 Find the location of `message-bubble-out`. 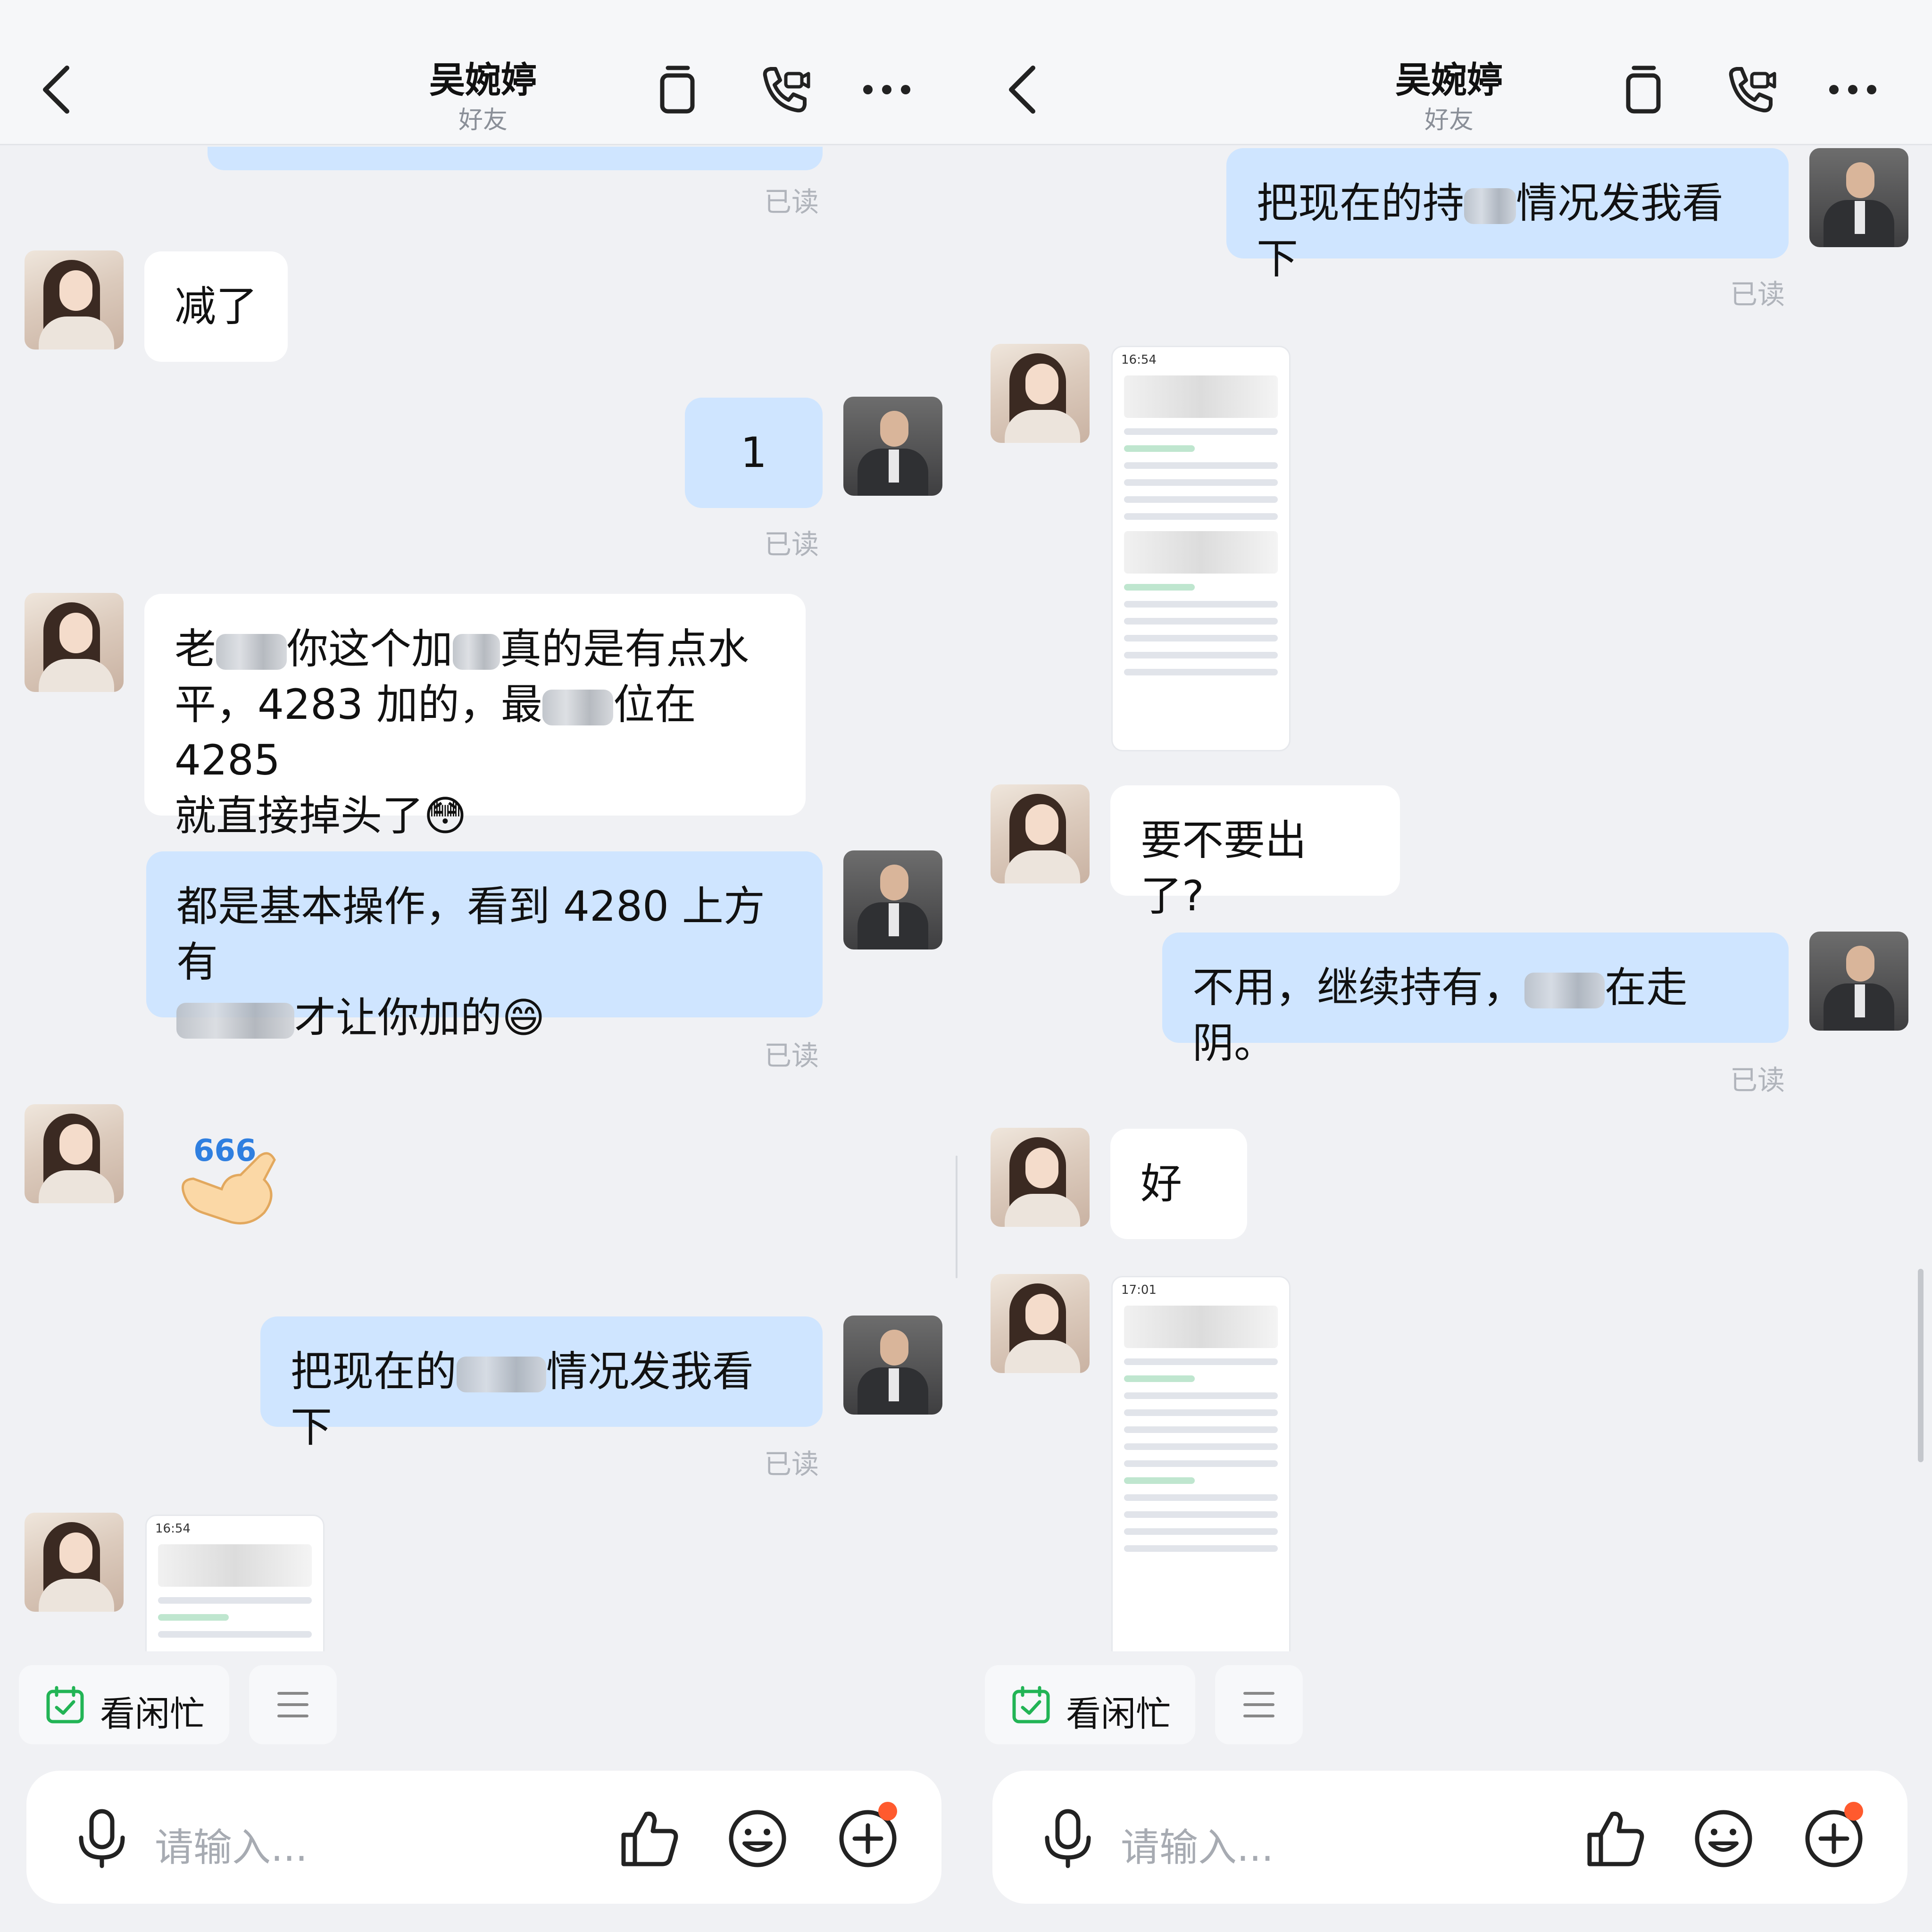

message-bubble-out is located at coordinates (515, 159).